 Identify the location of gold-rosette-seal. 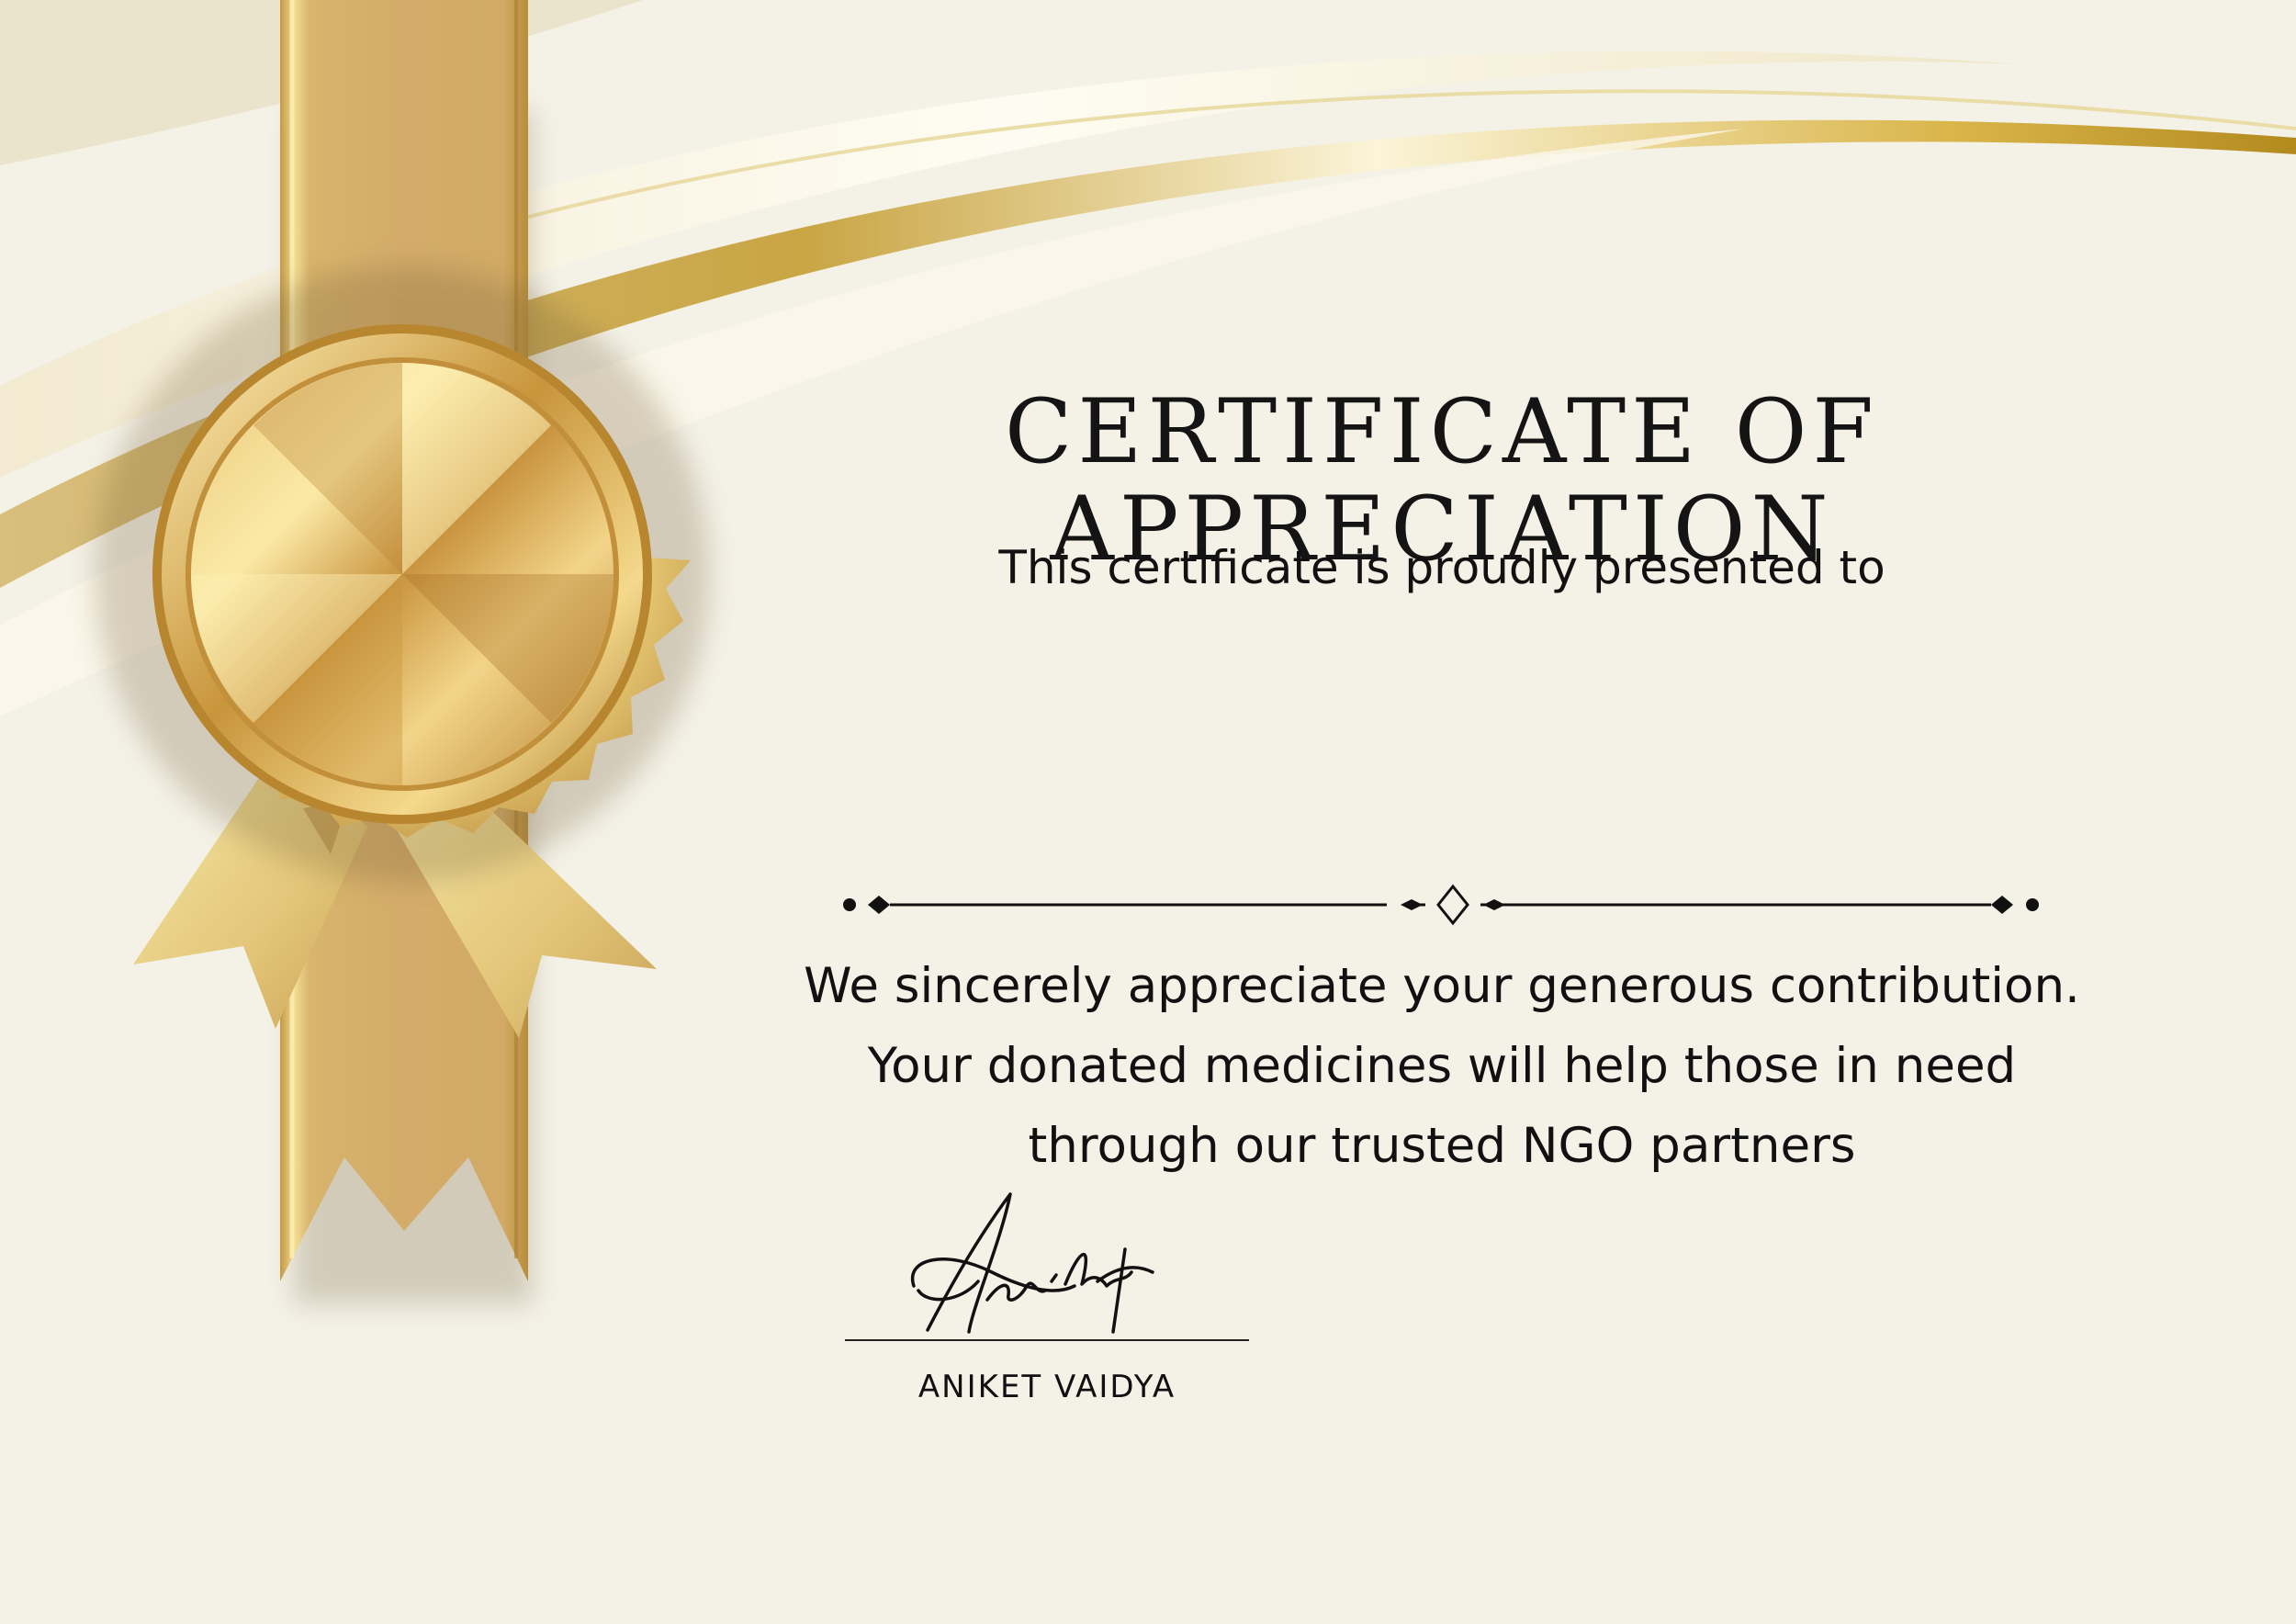
(403, 574).